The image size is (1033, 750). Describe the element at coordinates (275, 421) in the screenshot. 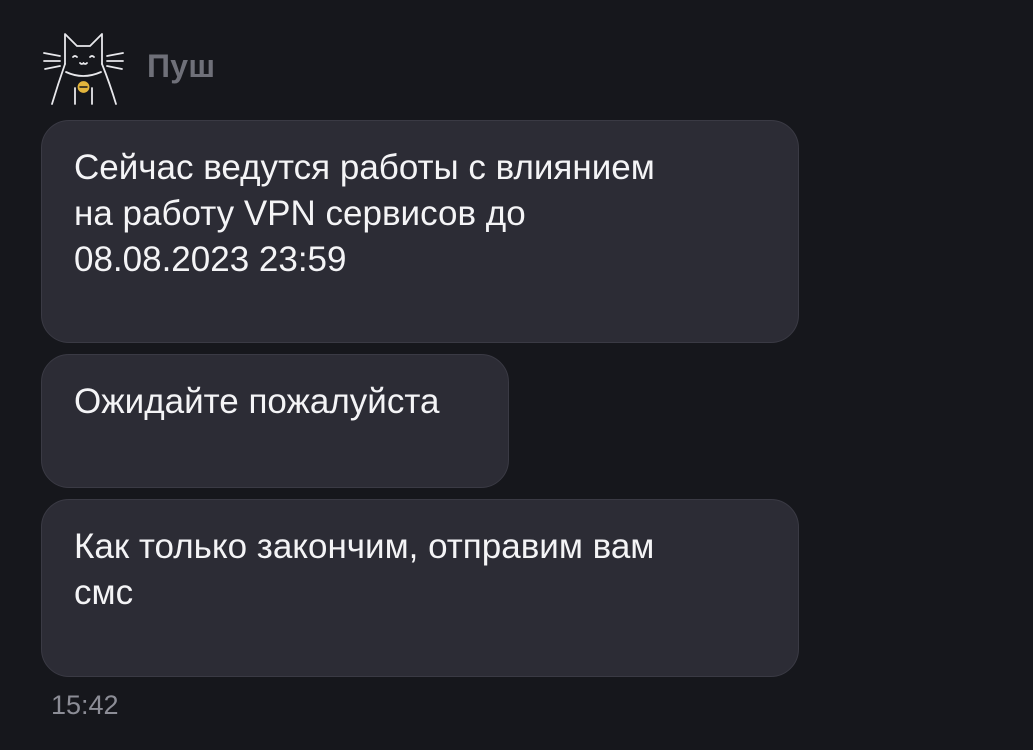

I see `message-bubble: Ожидайте пожалуйста` at that location.